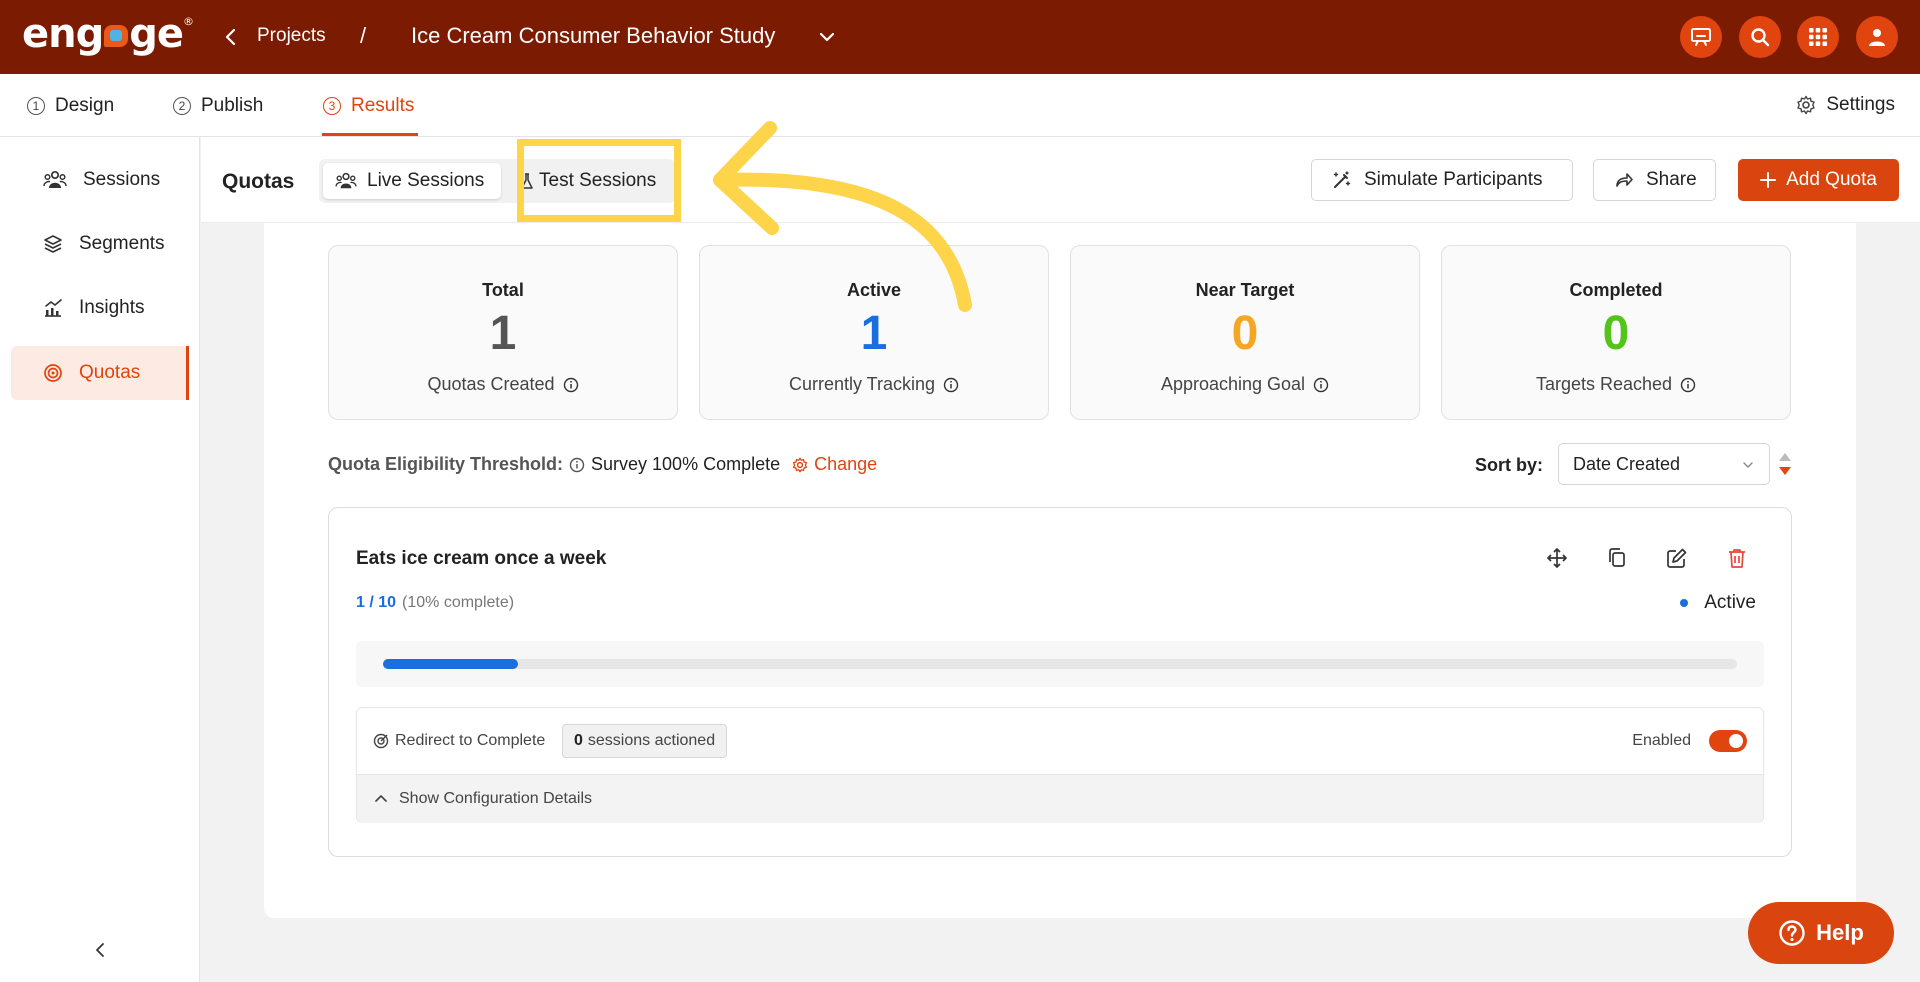 The width and height of the screenshot is (1920, 982). What do you see at coordinates (231, 37) in the screenshot?
I see `chevron-left-icon` at bounding box center [231, 37].